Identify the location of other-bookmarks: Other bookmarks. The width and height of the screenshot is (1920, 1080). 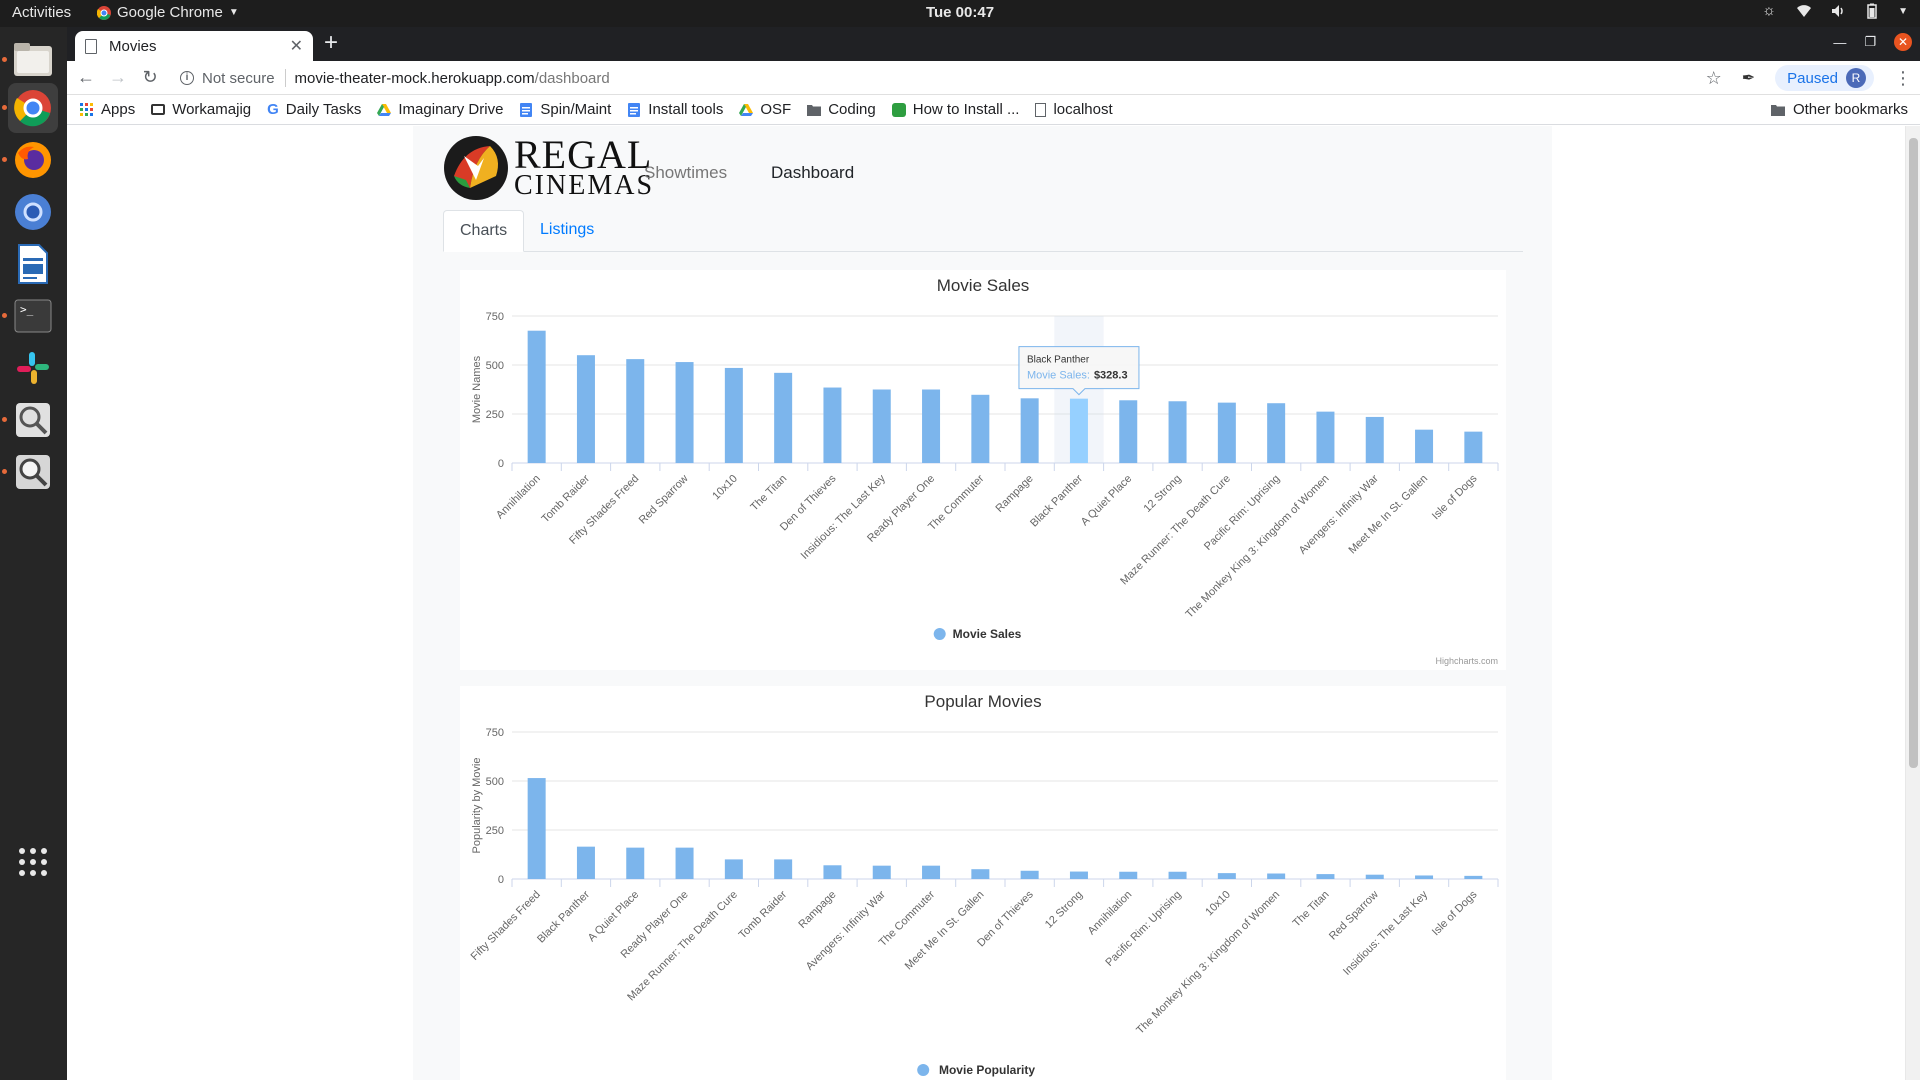
(1839, 109).